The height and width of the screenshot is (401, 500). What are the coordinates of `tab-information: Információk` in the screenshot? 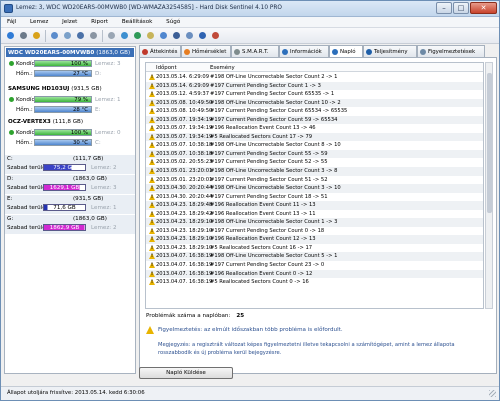 It's located at (304, 51).